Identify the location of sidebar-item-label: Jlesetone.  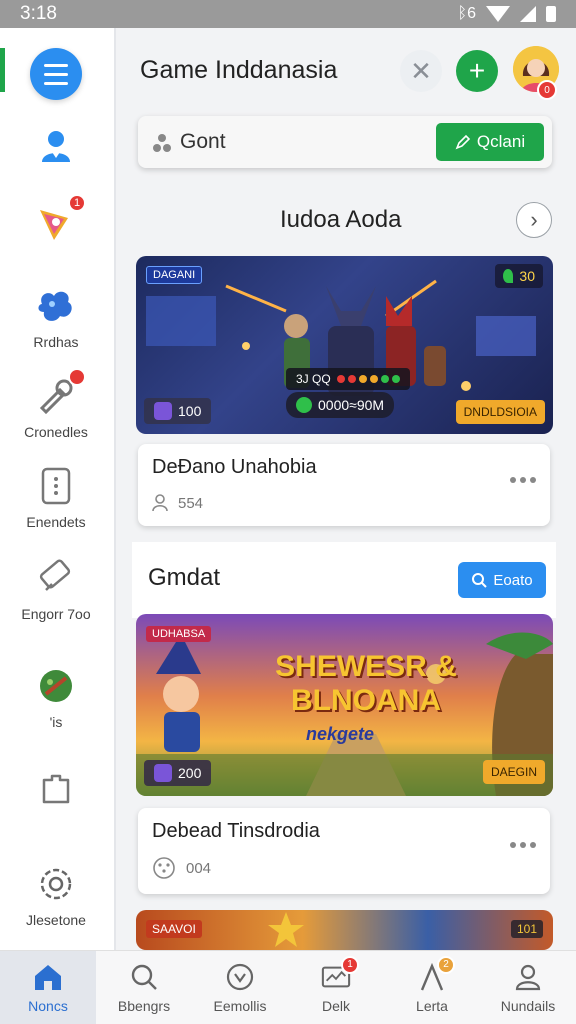
(56, 920).